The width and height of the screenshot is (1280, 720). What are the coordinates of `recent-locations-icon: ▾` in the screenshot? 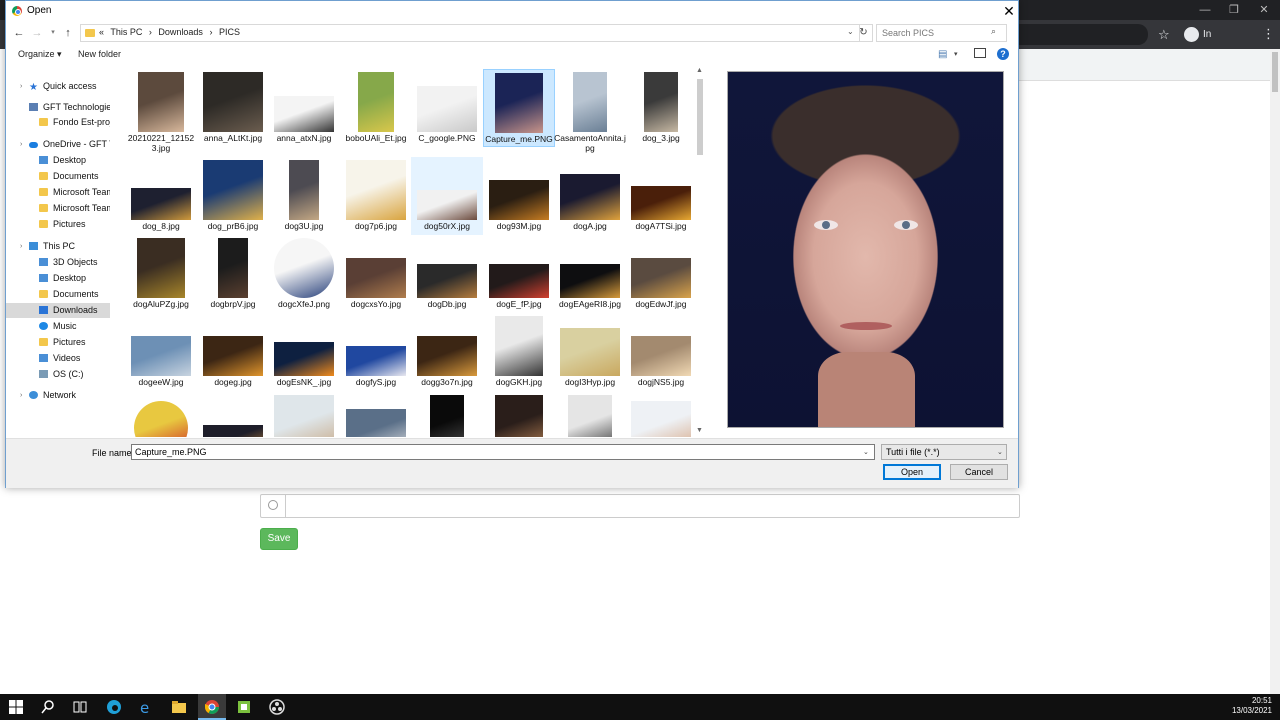 It's located at (53, 33).